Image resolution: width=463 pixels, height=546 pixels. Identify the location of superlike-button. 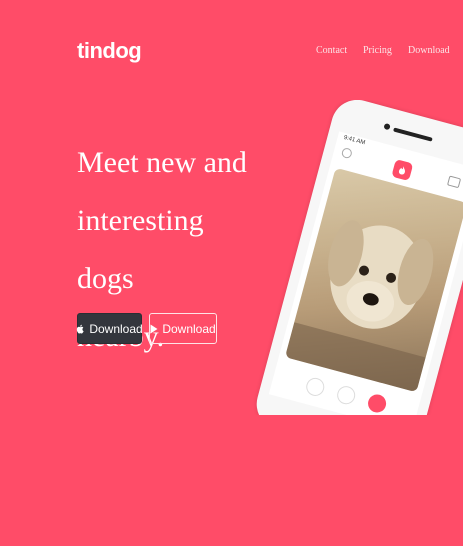
(346, 395).